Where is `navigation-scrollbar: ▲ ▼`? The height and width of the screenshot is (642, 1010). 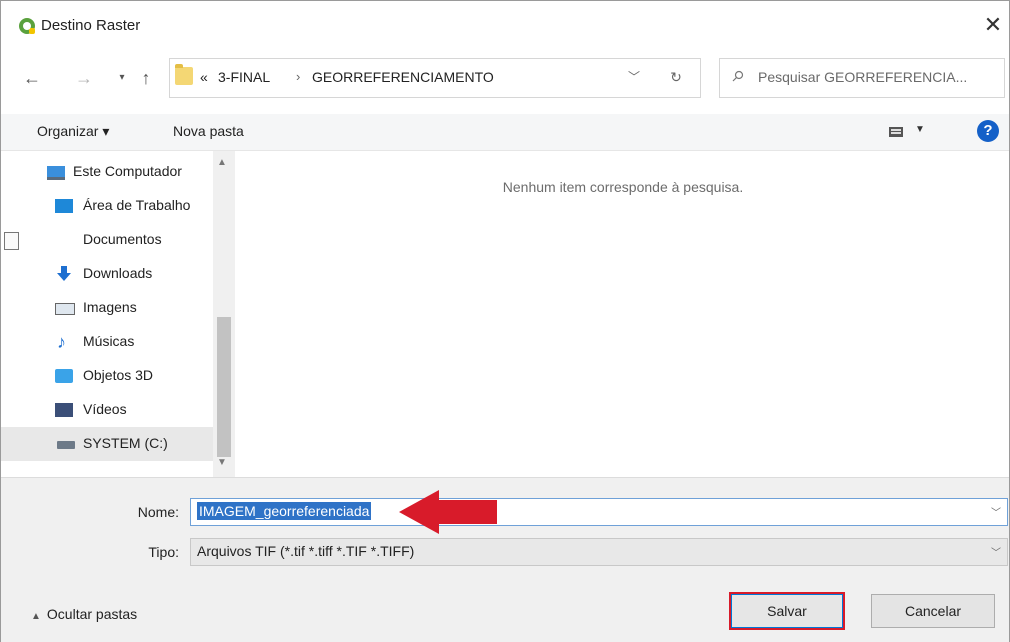
navigation-scrollbar: ▲ ▼ is located at coordinates (224, 314).